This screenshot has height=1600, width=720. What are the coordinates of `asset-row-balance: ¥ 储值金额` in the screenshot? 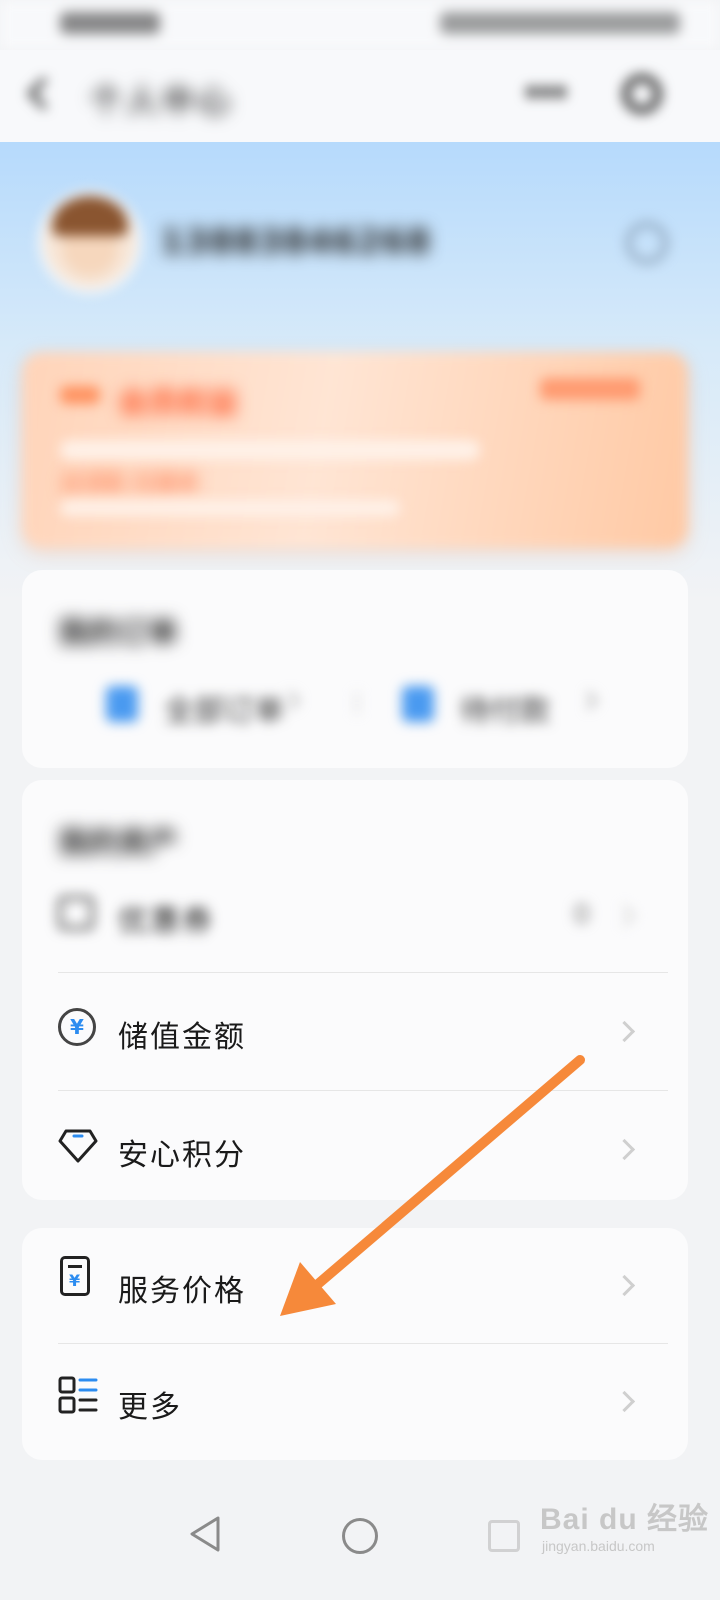 It's located at (363, 1032).